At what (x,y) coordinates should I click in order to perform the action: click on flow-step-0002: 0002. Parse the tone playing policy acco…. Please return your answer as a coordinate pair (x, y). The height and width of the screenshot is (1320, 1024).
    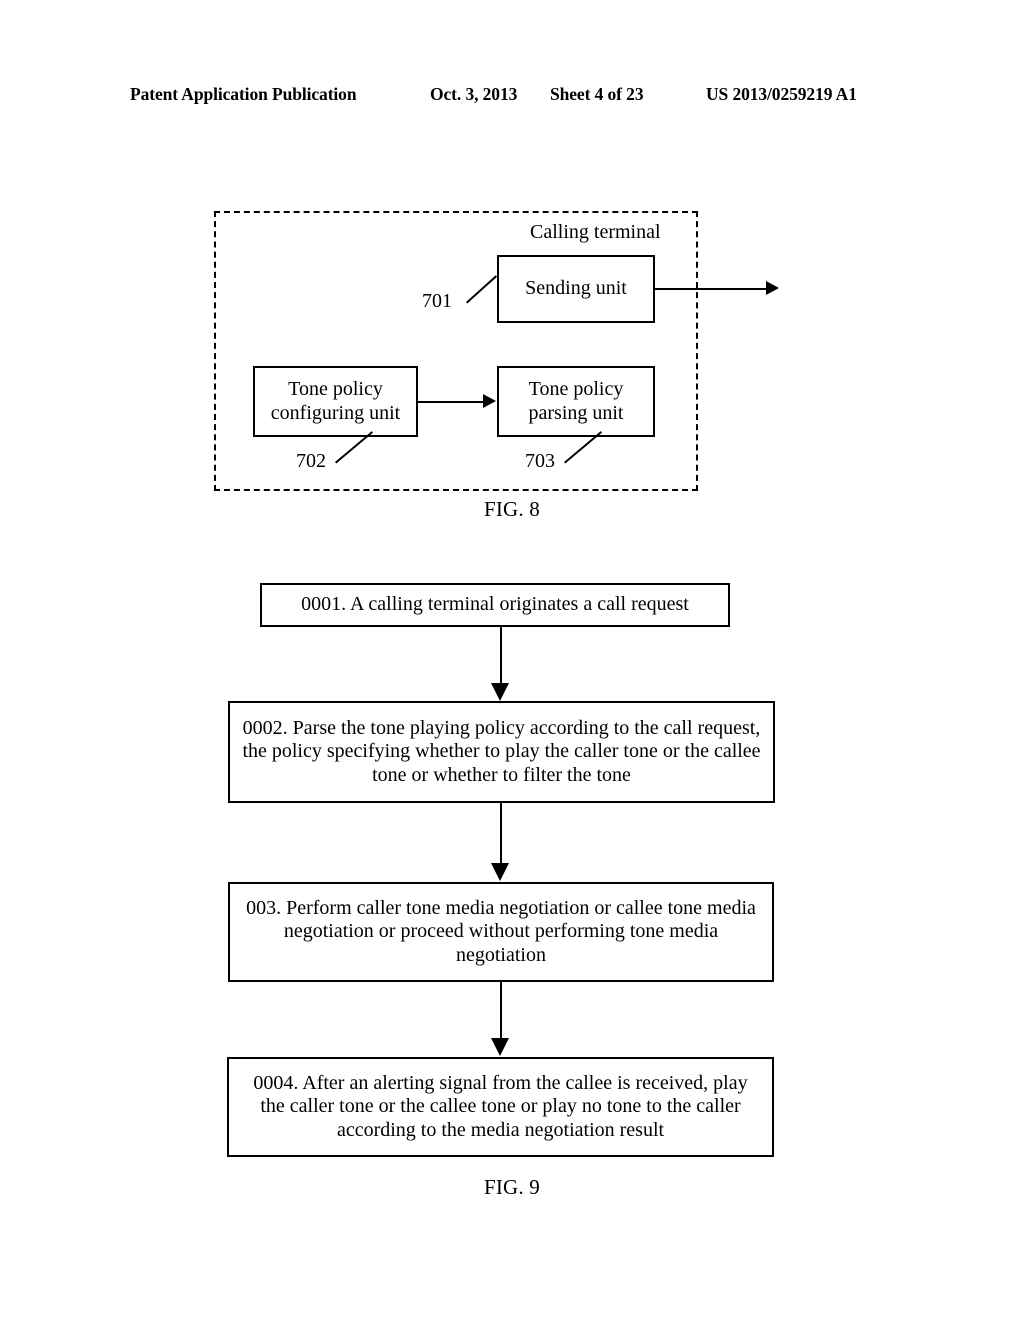
    Looking at the image, I should click on (501, 752).